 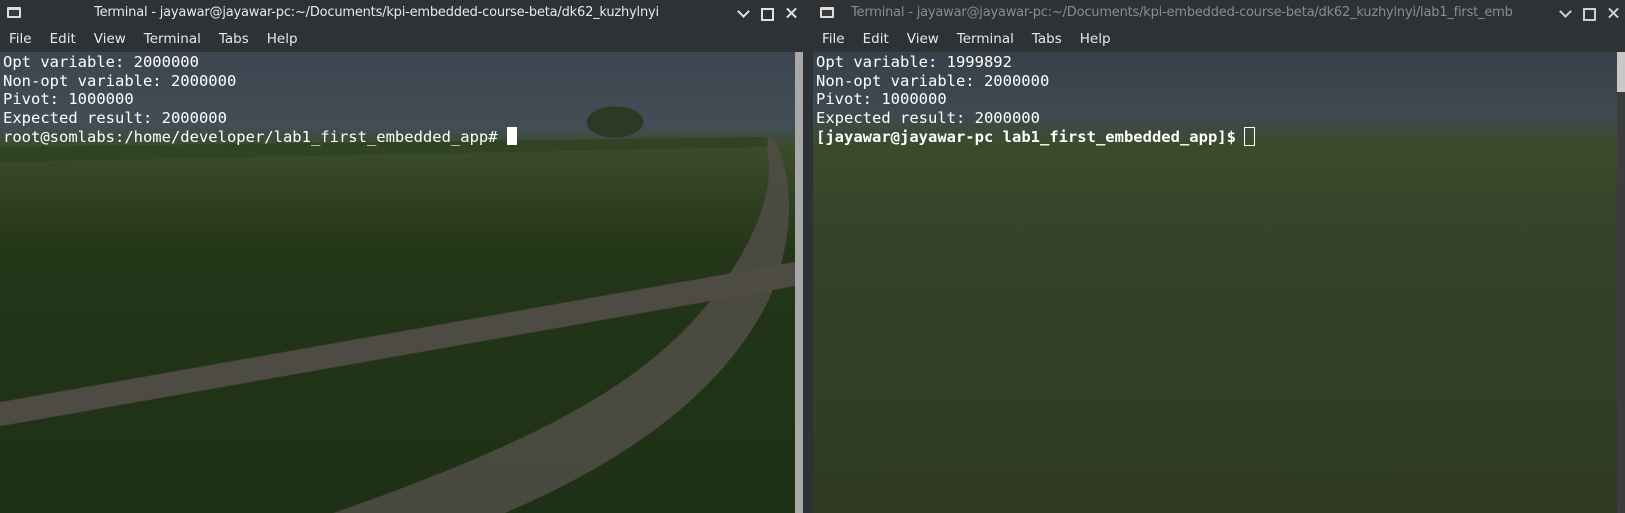 What do you see at coordinates (827, 12) in the screenshot?
I see `terminal-icon` at bounding box center [827, 12].